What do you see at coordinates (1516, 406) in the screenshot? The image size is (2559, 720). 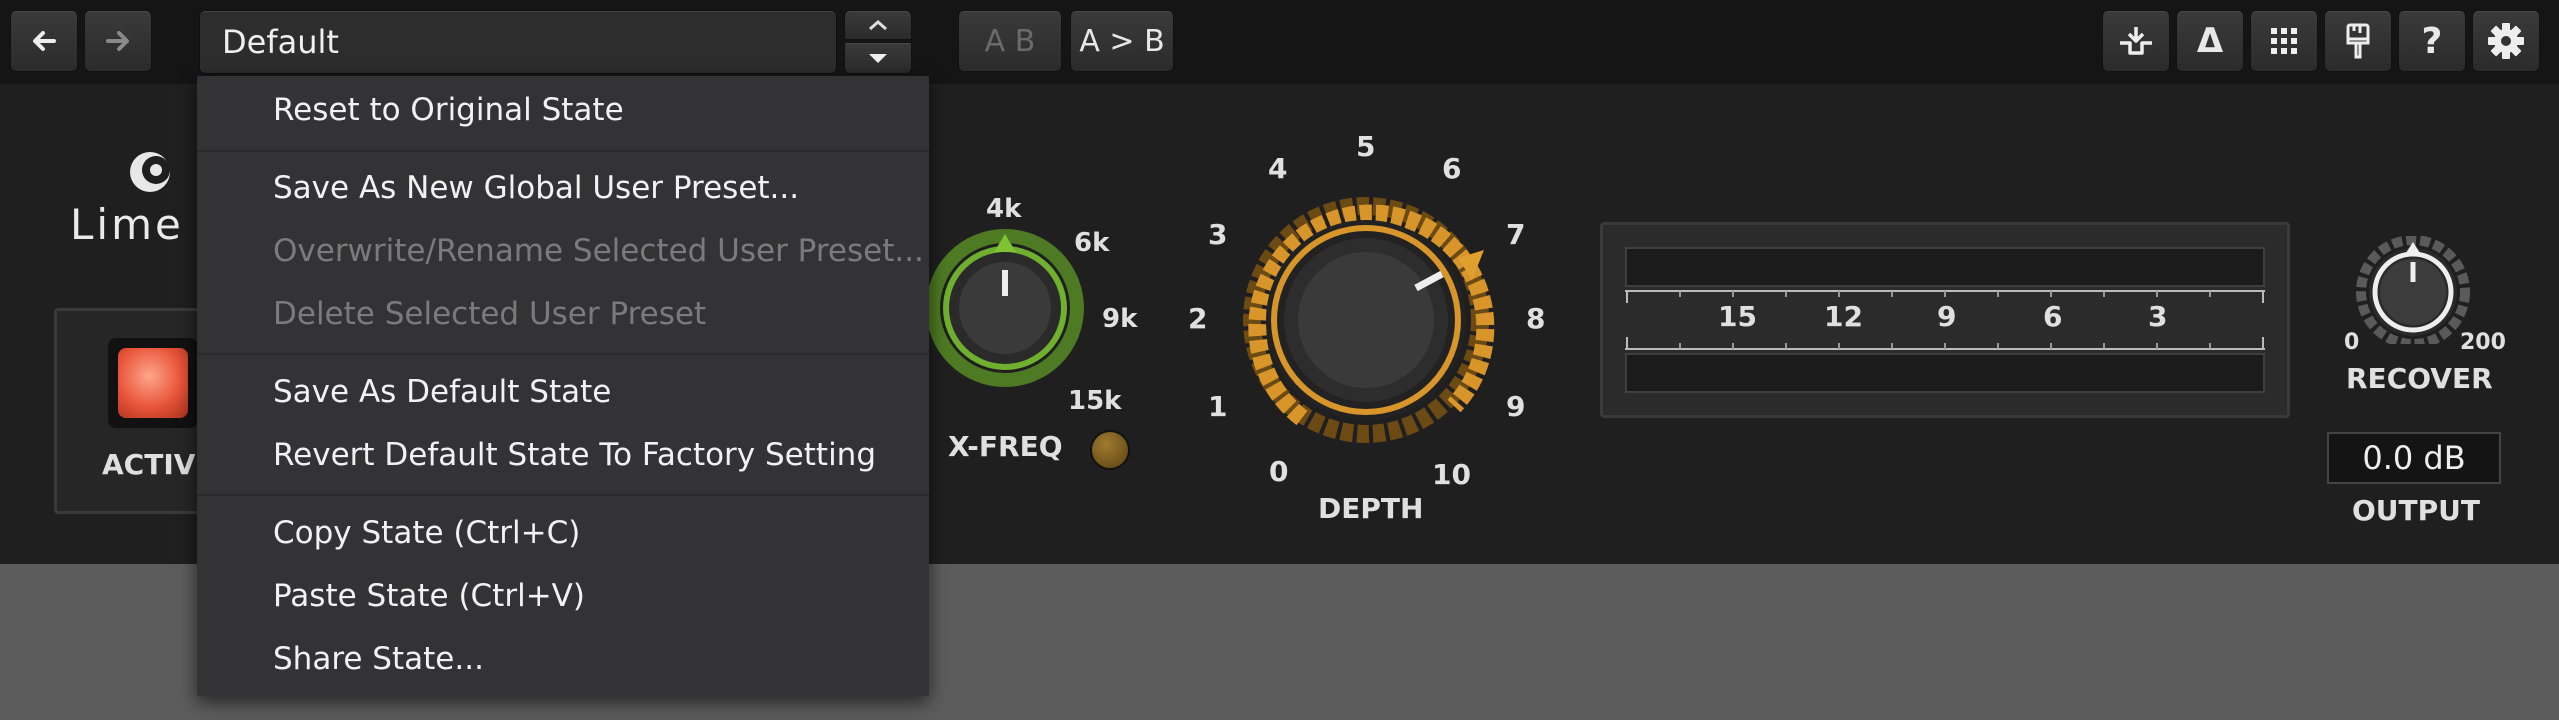 I see `depth-tick-9: 9` at bounding box center [1516, 406].